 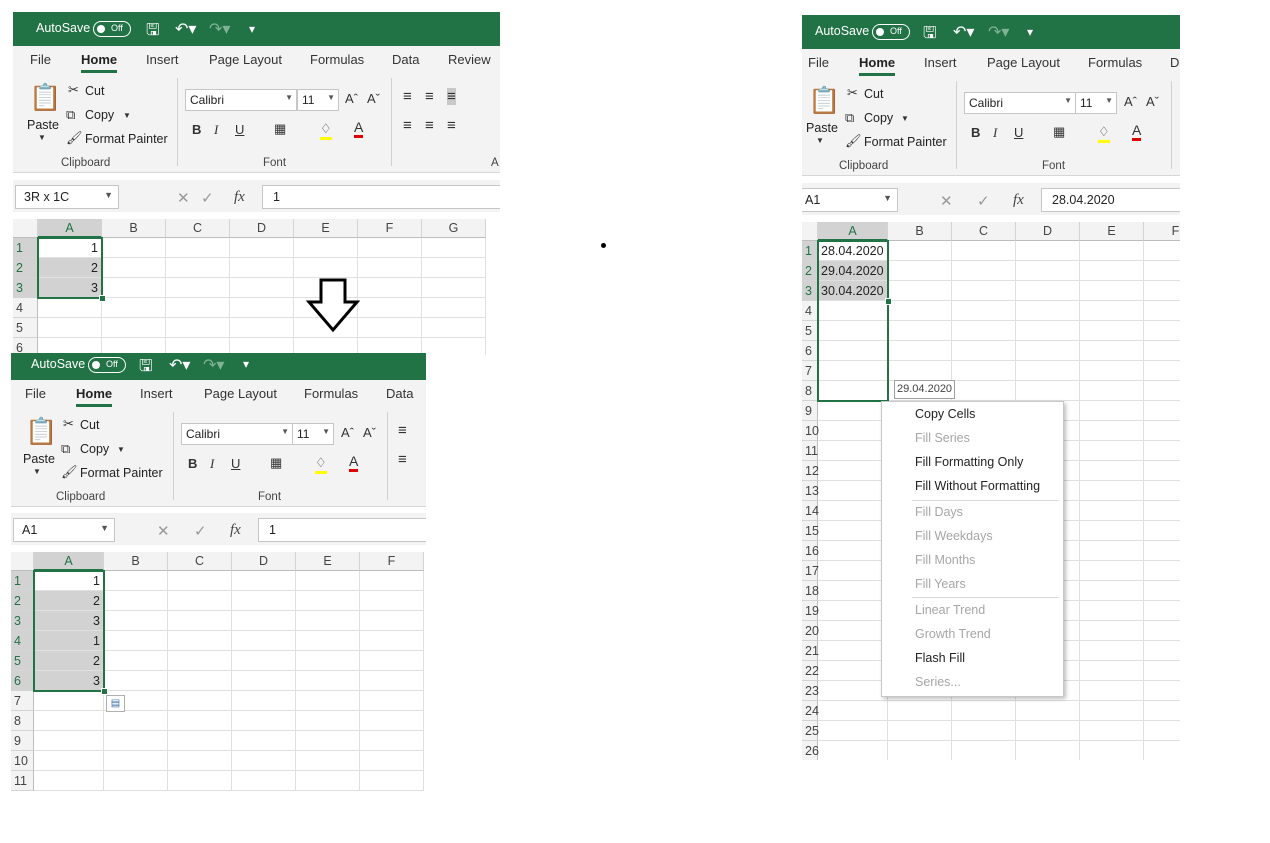 What do you see at coordinates (818, 62) in the screenshot?
I see `tab-file: File` at bounding box center [818, 62].